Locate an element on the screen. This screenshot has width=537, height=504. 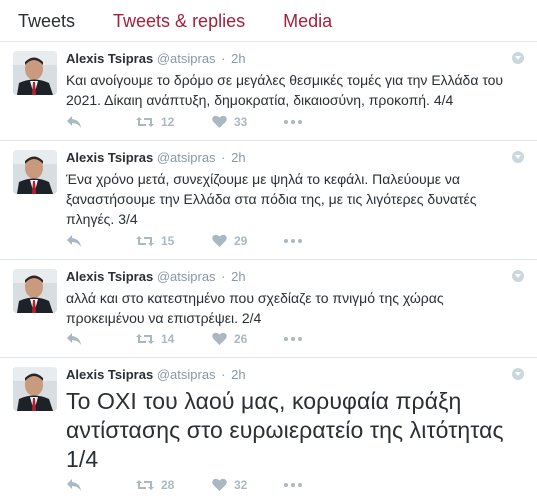
like-button: 29 is located at coordinates (248, 241).